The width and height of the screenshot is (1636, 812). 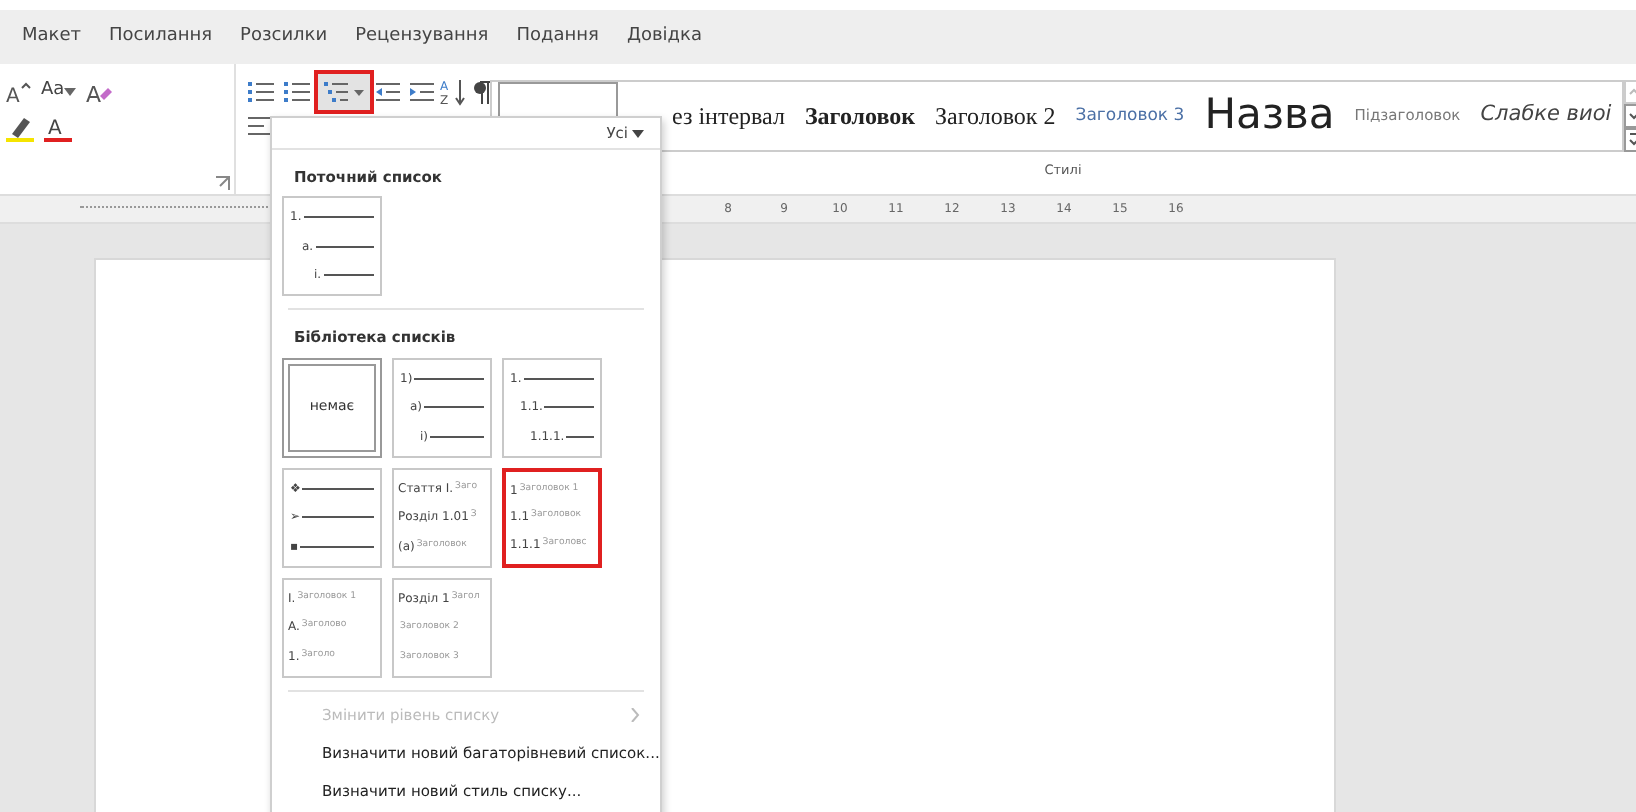 I want to click on menu-tab: Рецензування, so click(x=422, y=37).